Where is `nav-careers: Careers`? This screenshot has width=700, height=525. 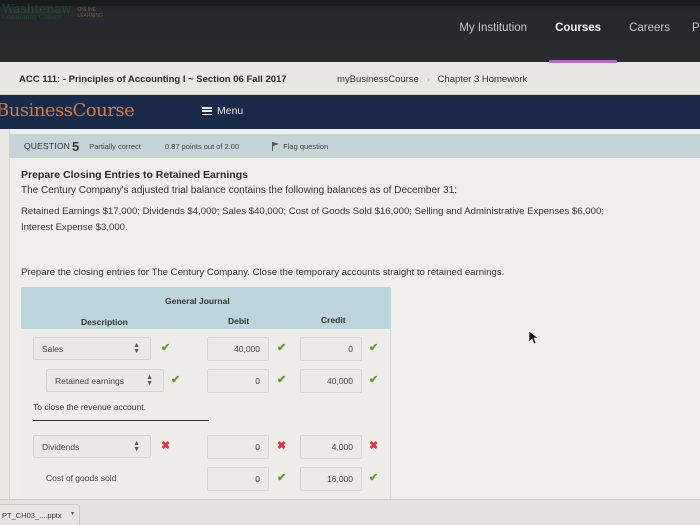
nav-careers: Careers is located at coordinates (649, 28).